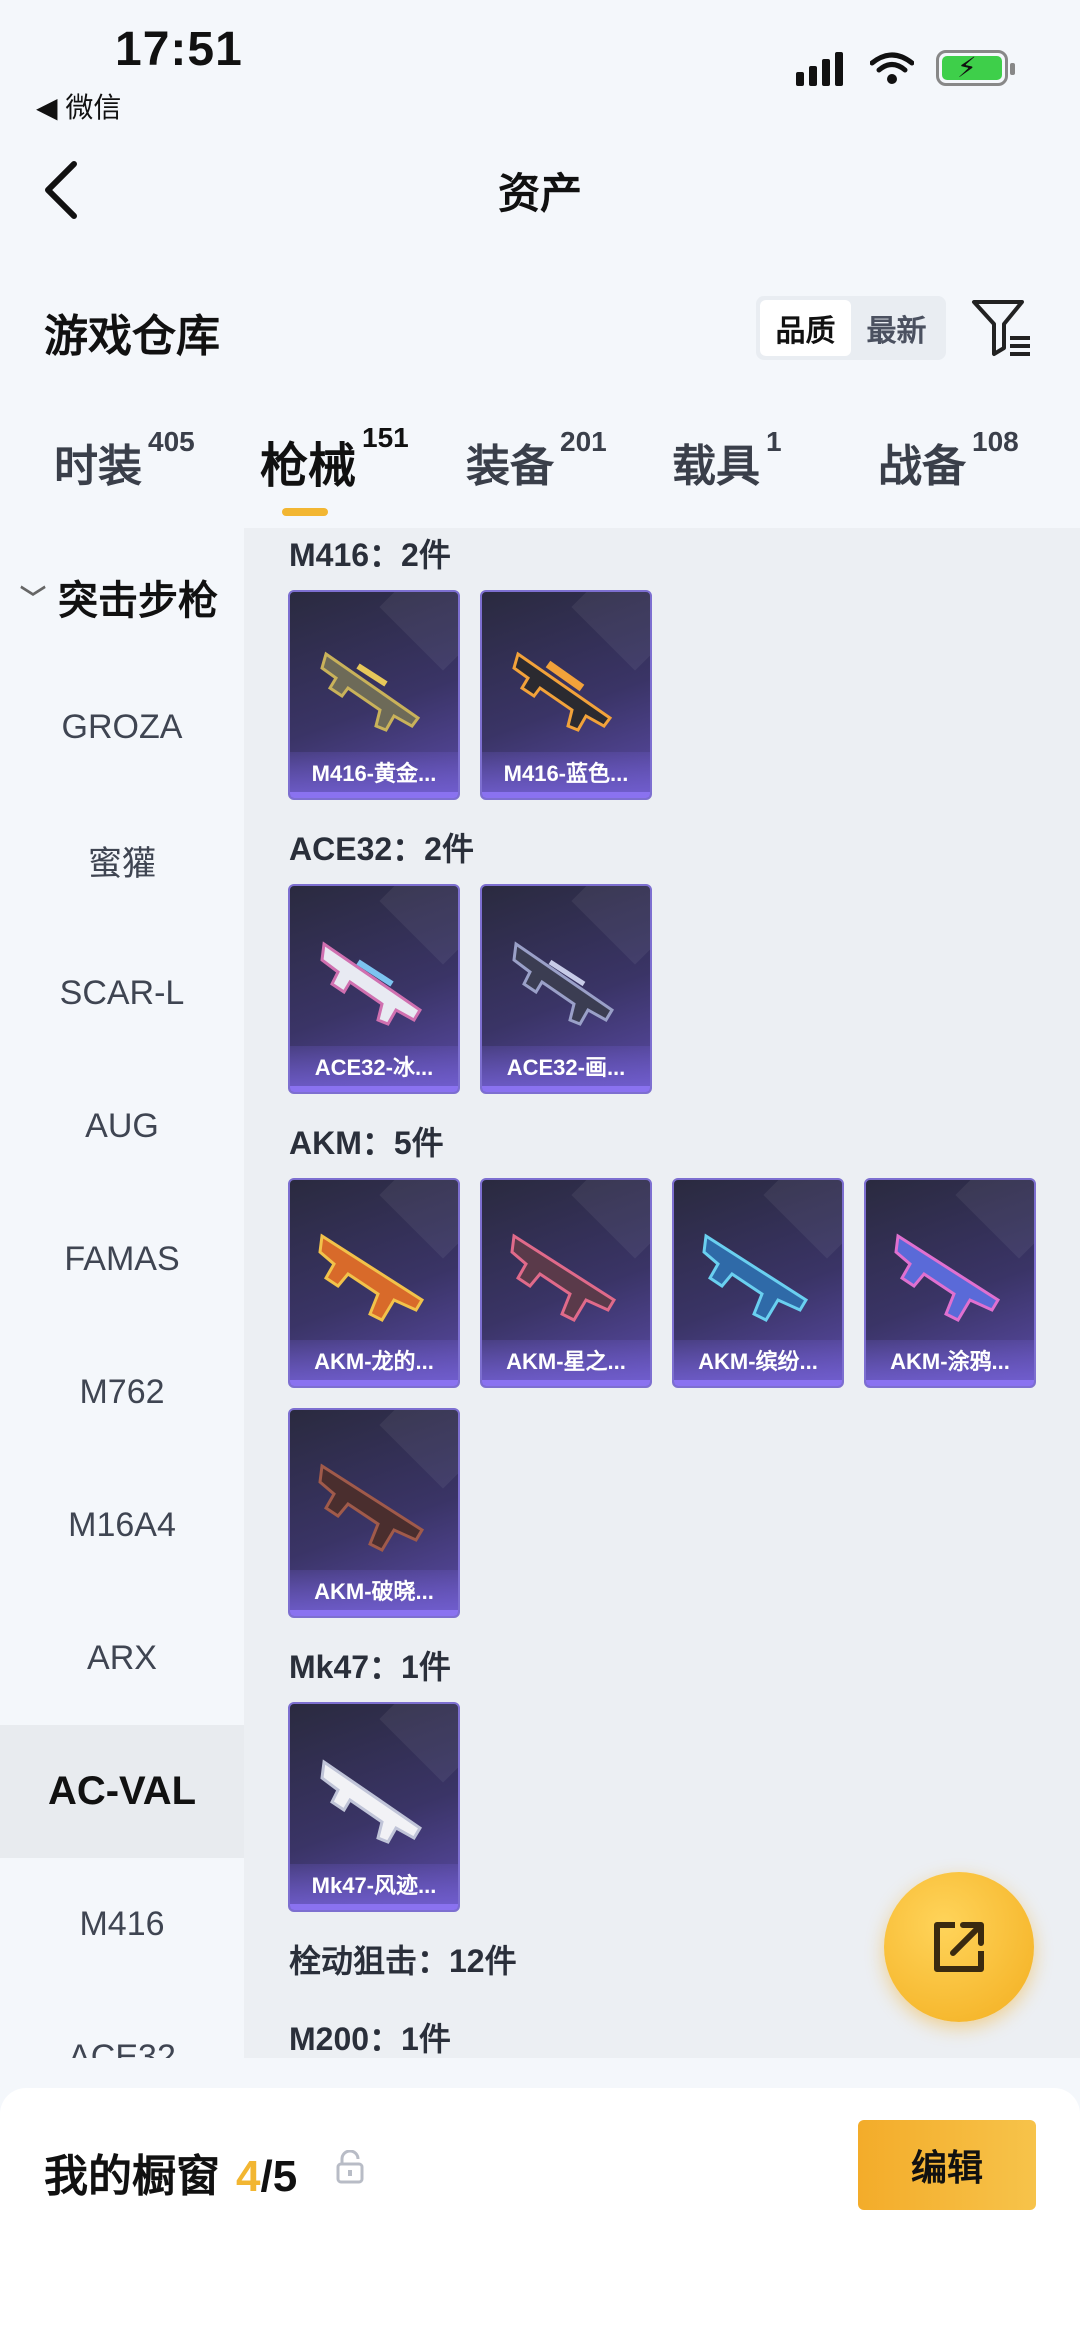 The image size is (1080, 2337). What do you see at coordinates (308, 466) in the screenshot?
I see `tab-label: 枪械` at bounding box center [308, 466].